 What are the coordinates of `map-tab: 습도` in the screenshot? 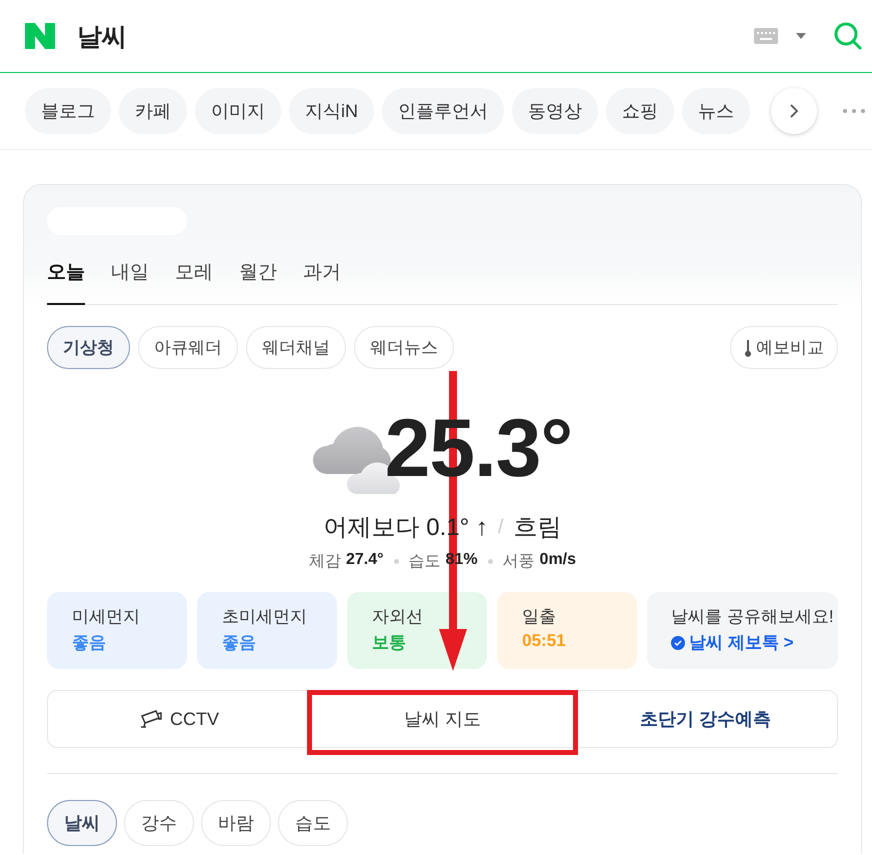 It's located at (313, 823).